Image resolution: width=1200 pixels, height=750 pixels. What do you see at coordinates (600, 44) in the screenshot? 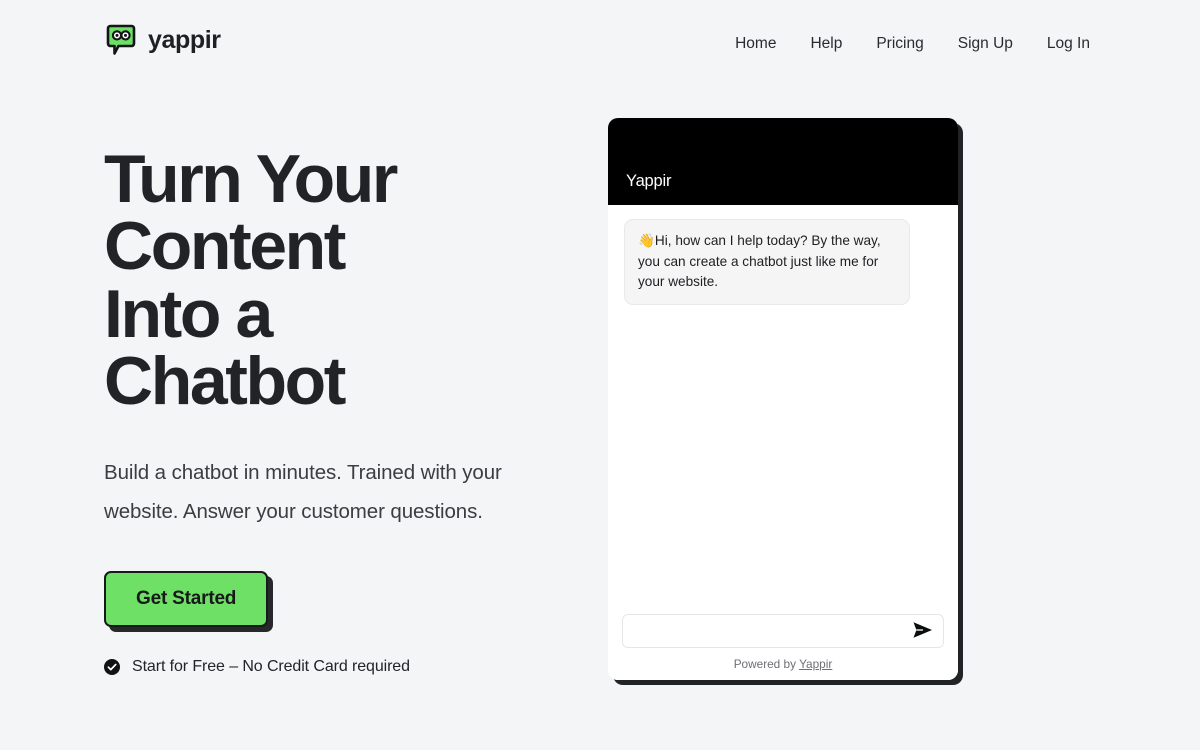
I see `site-header: yappir Home Help Pricing Sign Up Log In` at bounding box center [600, 44].